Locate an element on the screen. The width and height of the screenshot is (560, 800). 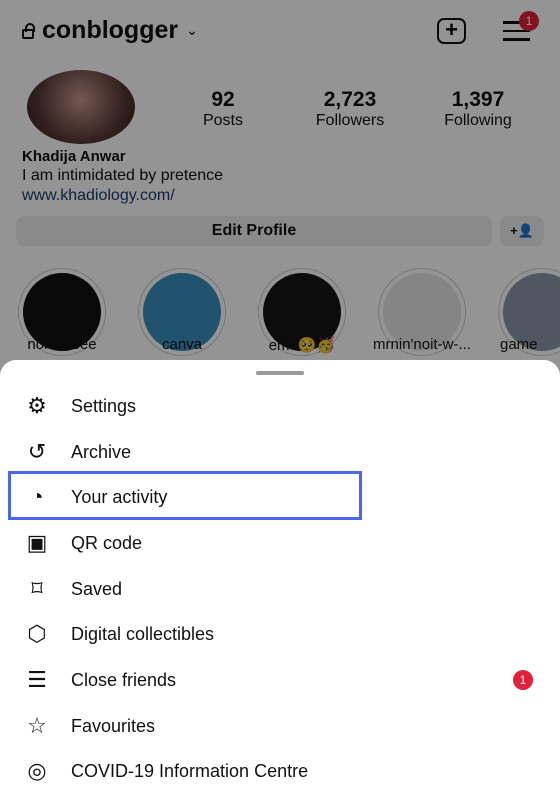
close-friends-badge: 1 is located at coordinates (523, 680).